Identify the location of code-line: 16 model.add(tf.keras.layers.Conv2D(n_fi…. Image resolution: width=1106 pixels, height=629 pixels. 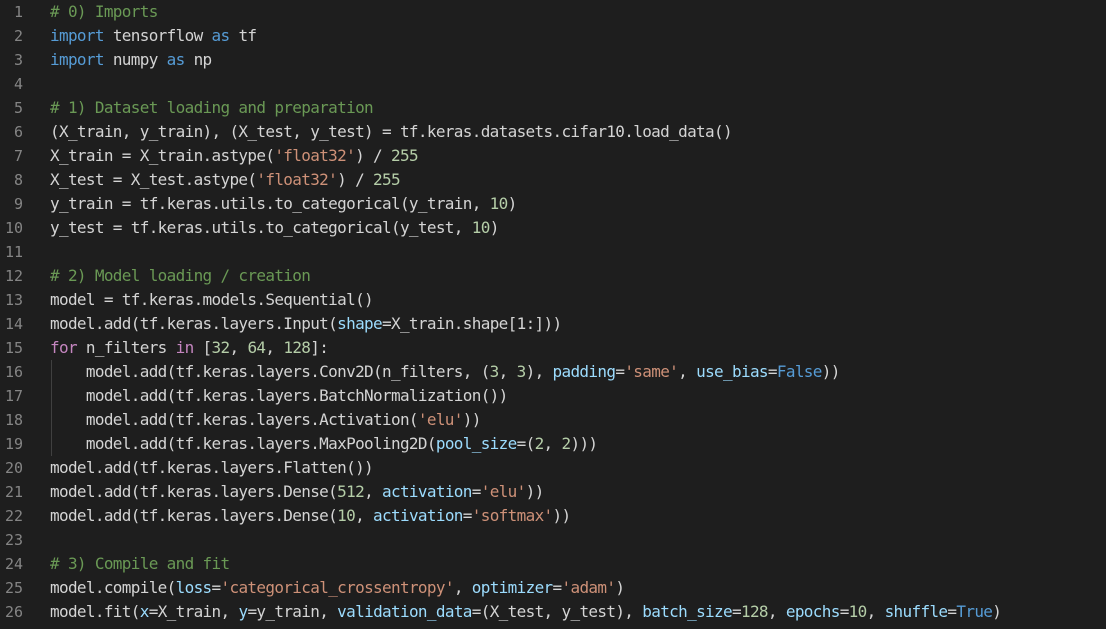
(553, 372).